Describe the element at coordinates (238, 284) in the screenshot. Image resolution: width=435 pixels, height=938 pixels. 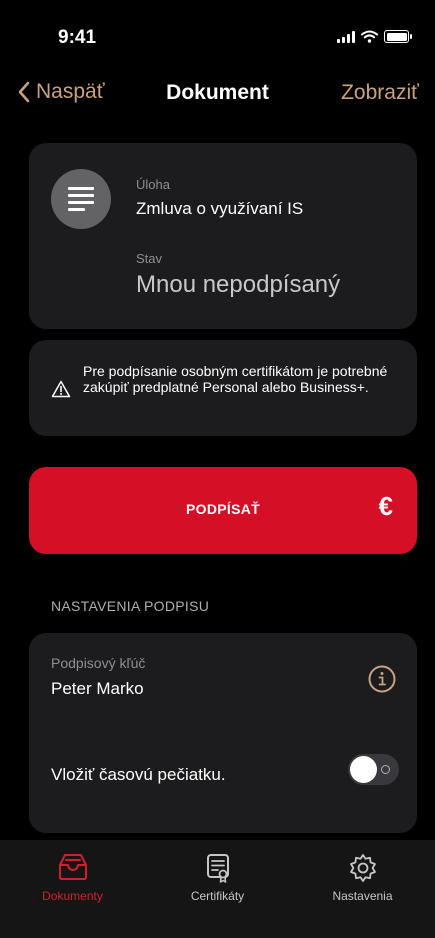
I see `status-value: Mnou nepodpísaný` at that location.